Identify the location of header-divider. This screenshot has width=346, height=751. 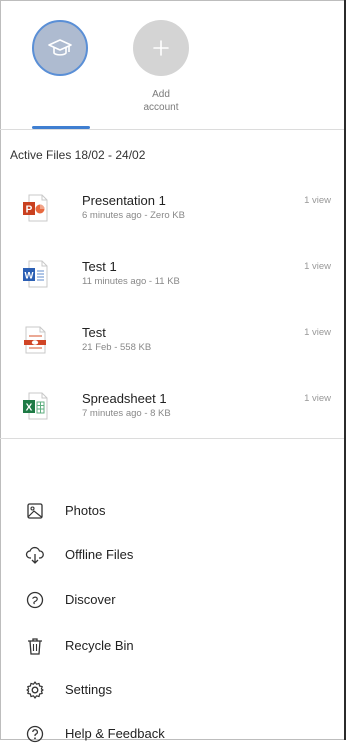
(172, 129).